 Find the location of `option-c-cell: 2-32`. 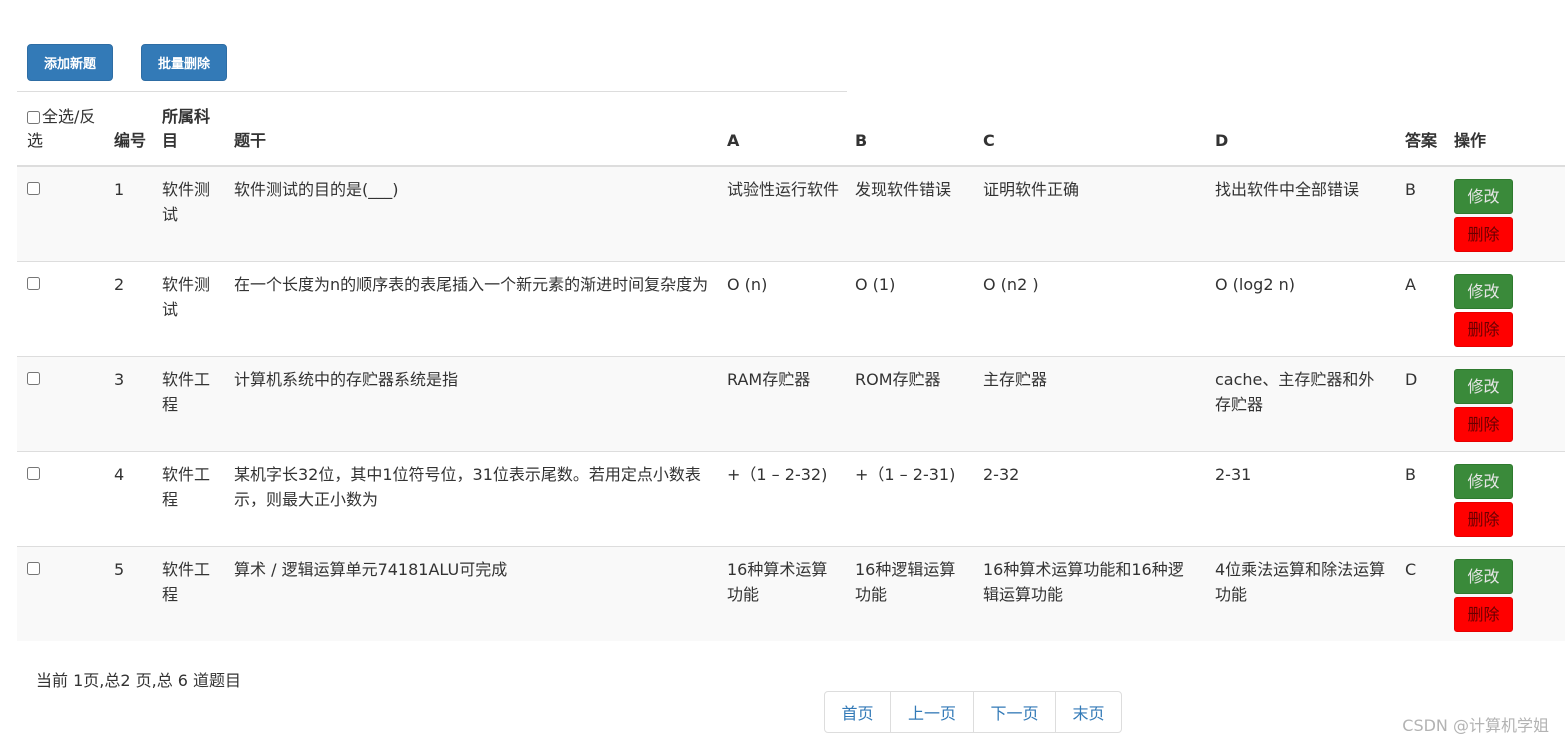

option-c-cell: 2-32 is located at coordinates (1091, 498).